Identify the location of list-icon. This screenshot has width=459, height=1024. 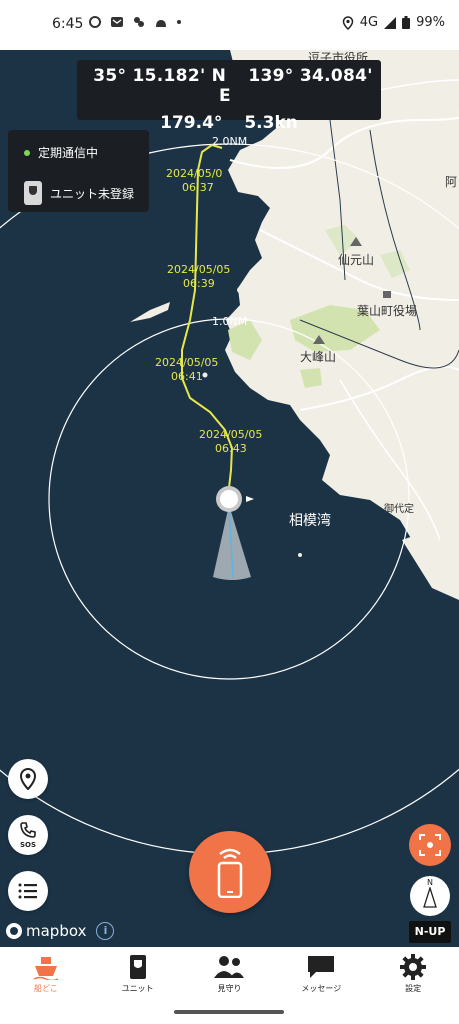
(27, 891).